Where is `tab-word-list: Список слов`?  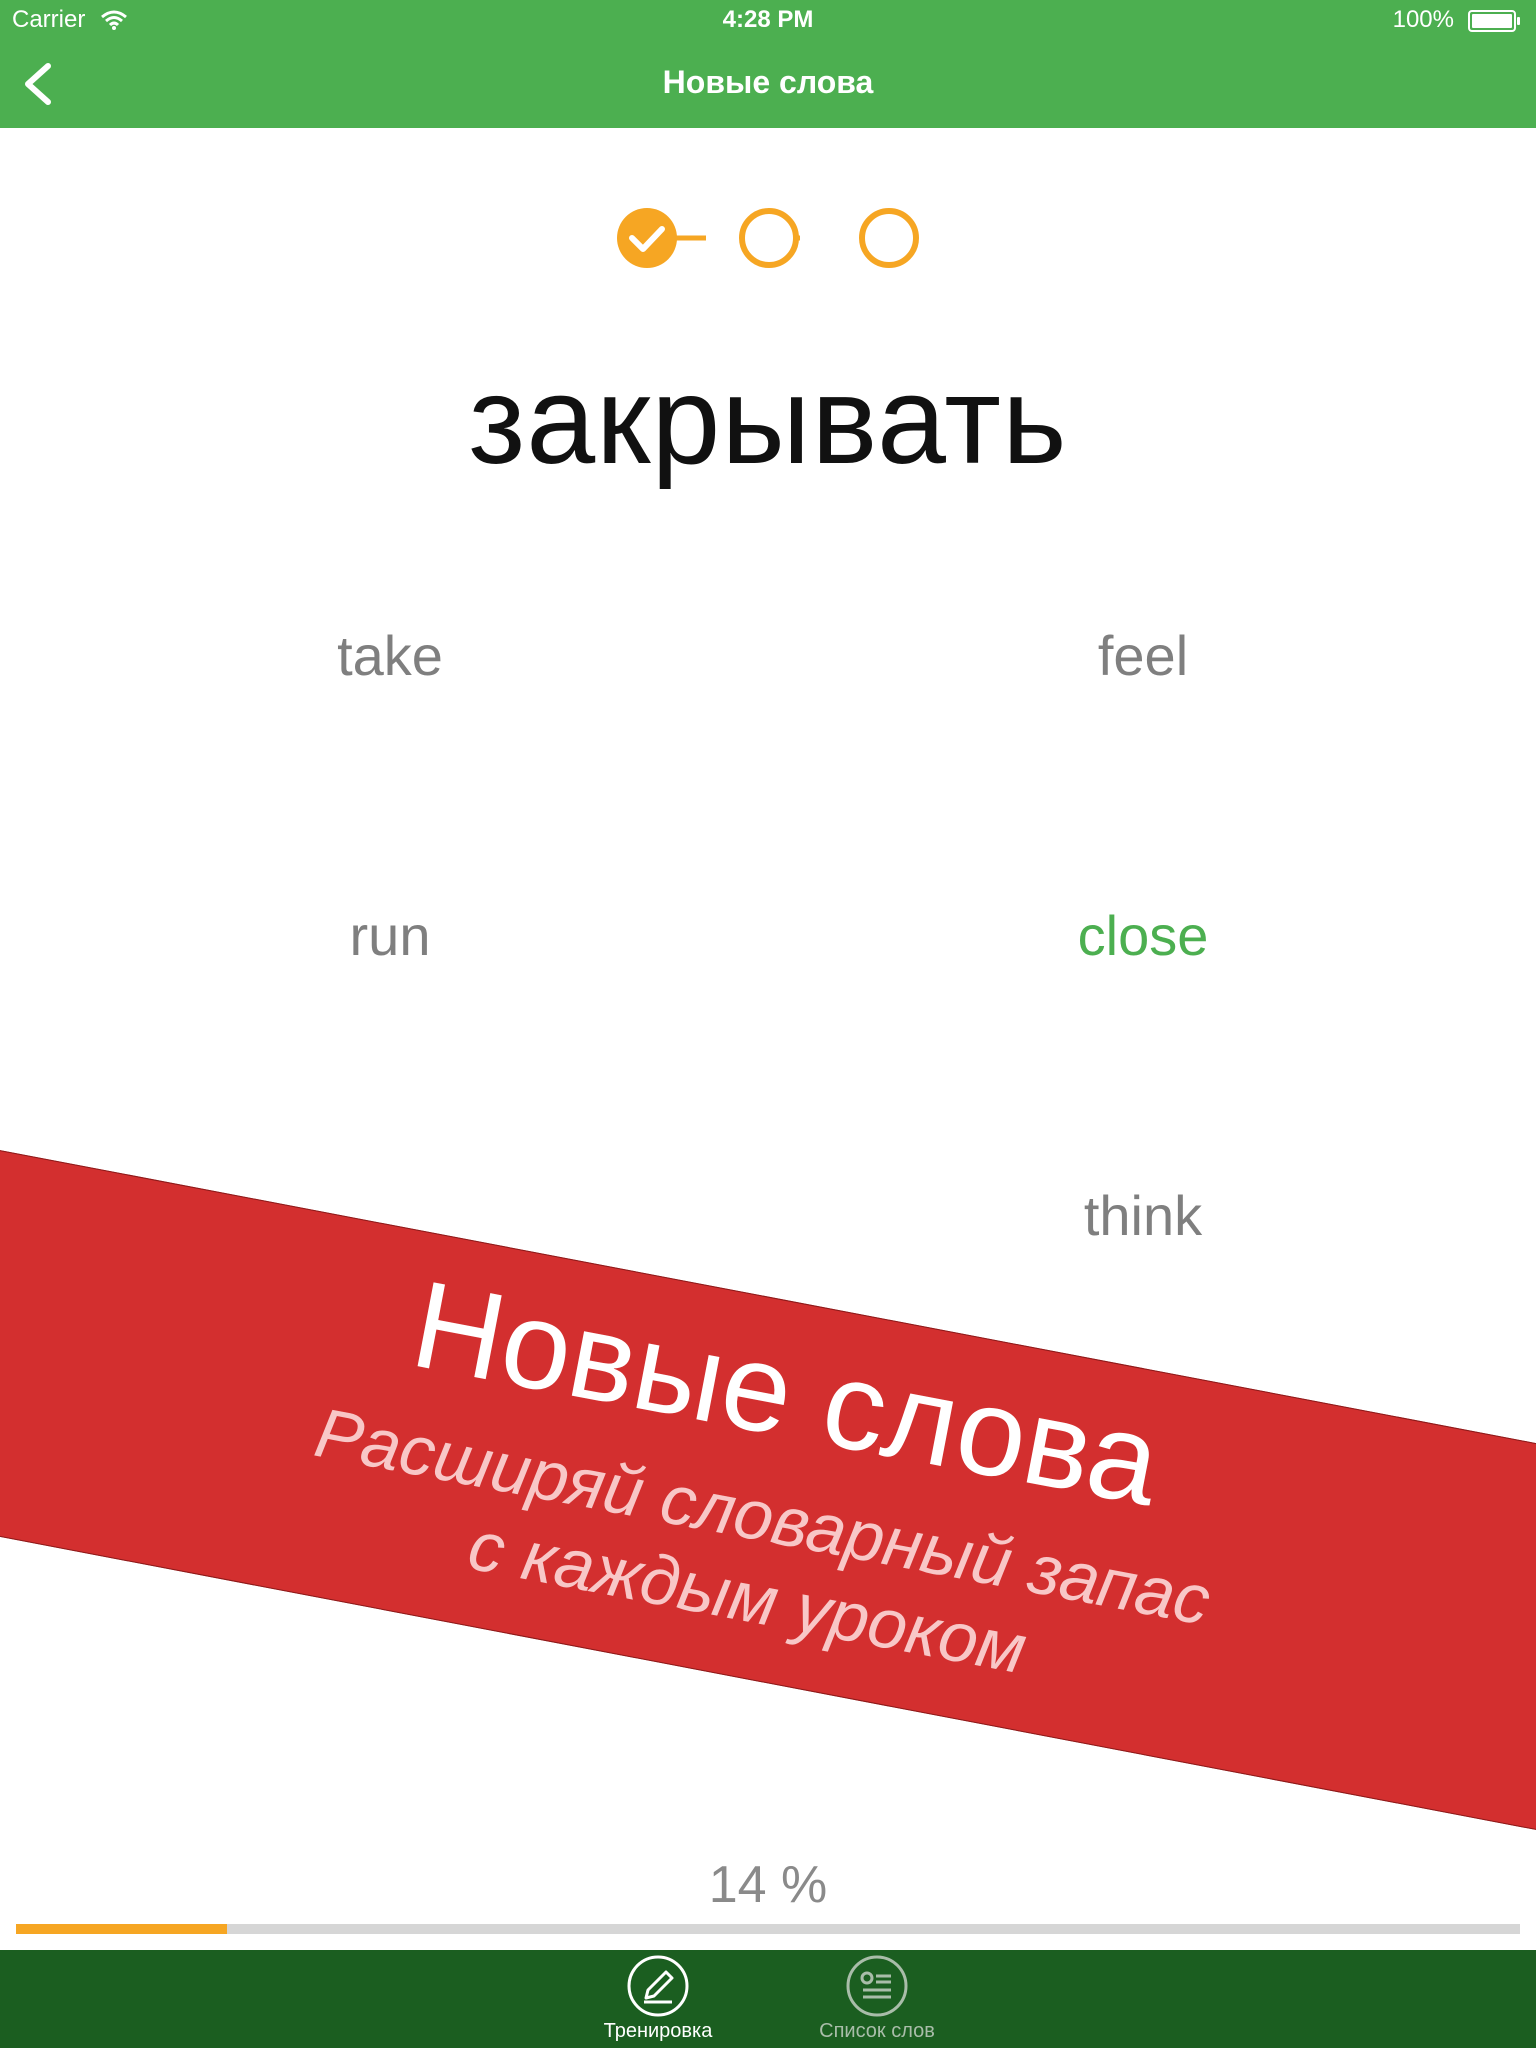
tab-word-list: Список слов is located at coordinates (877, 1999).